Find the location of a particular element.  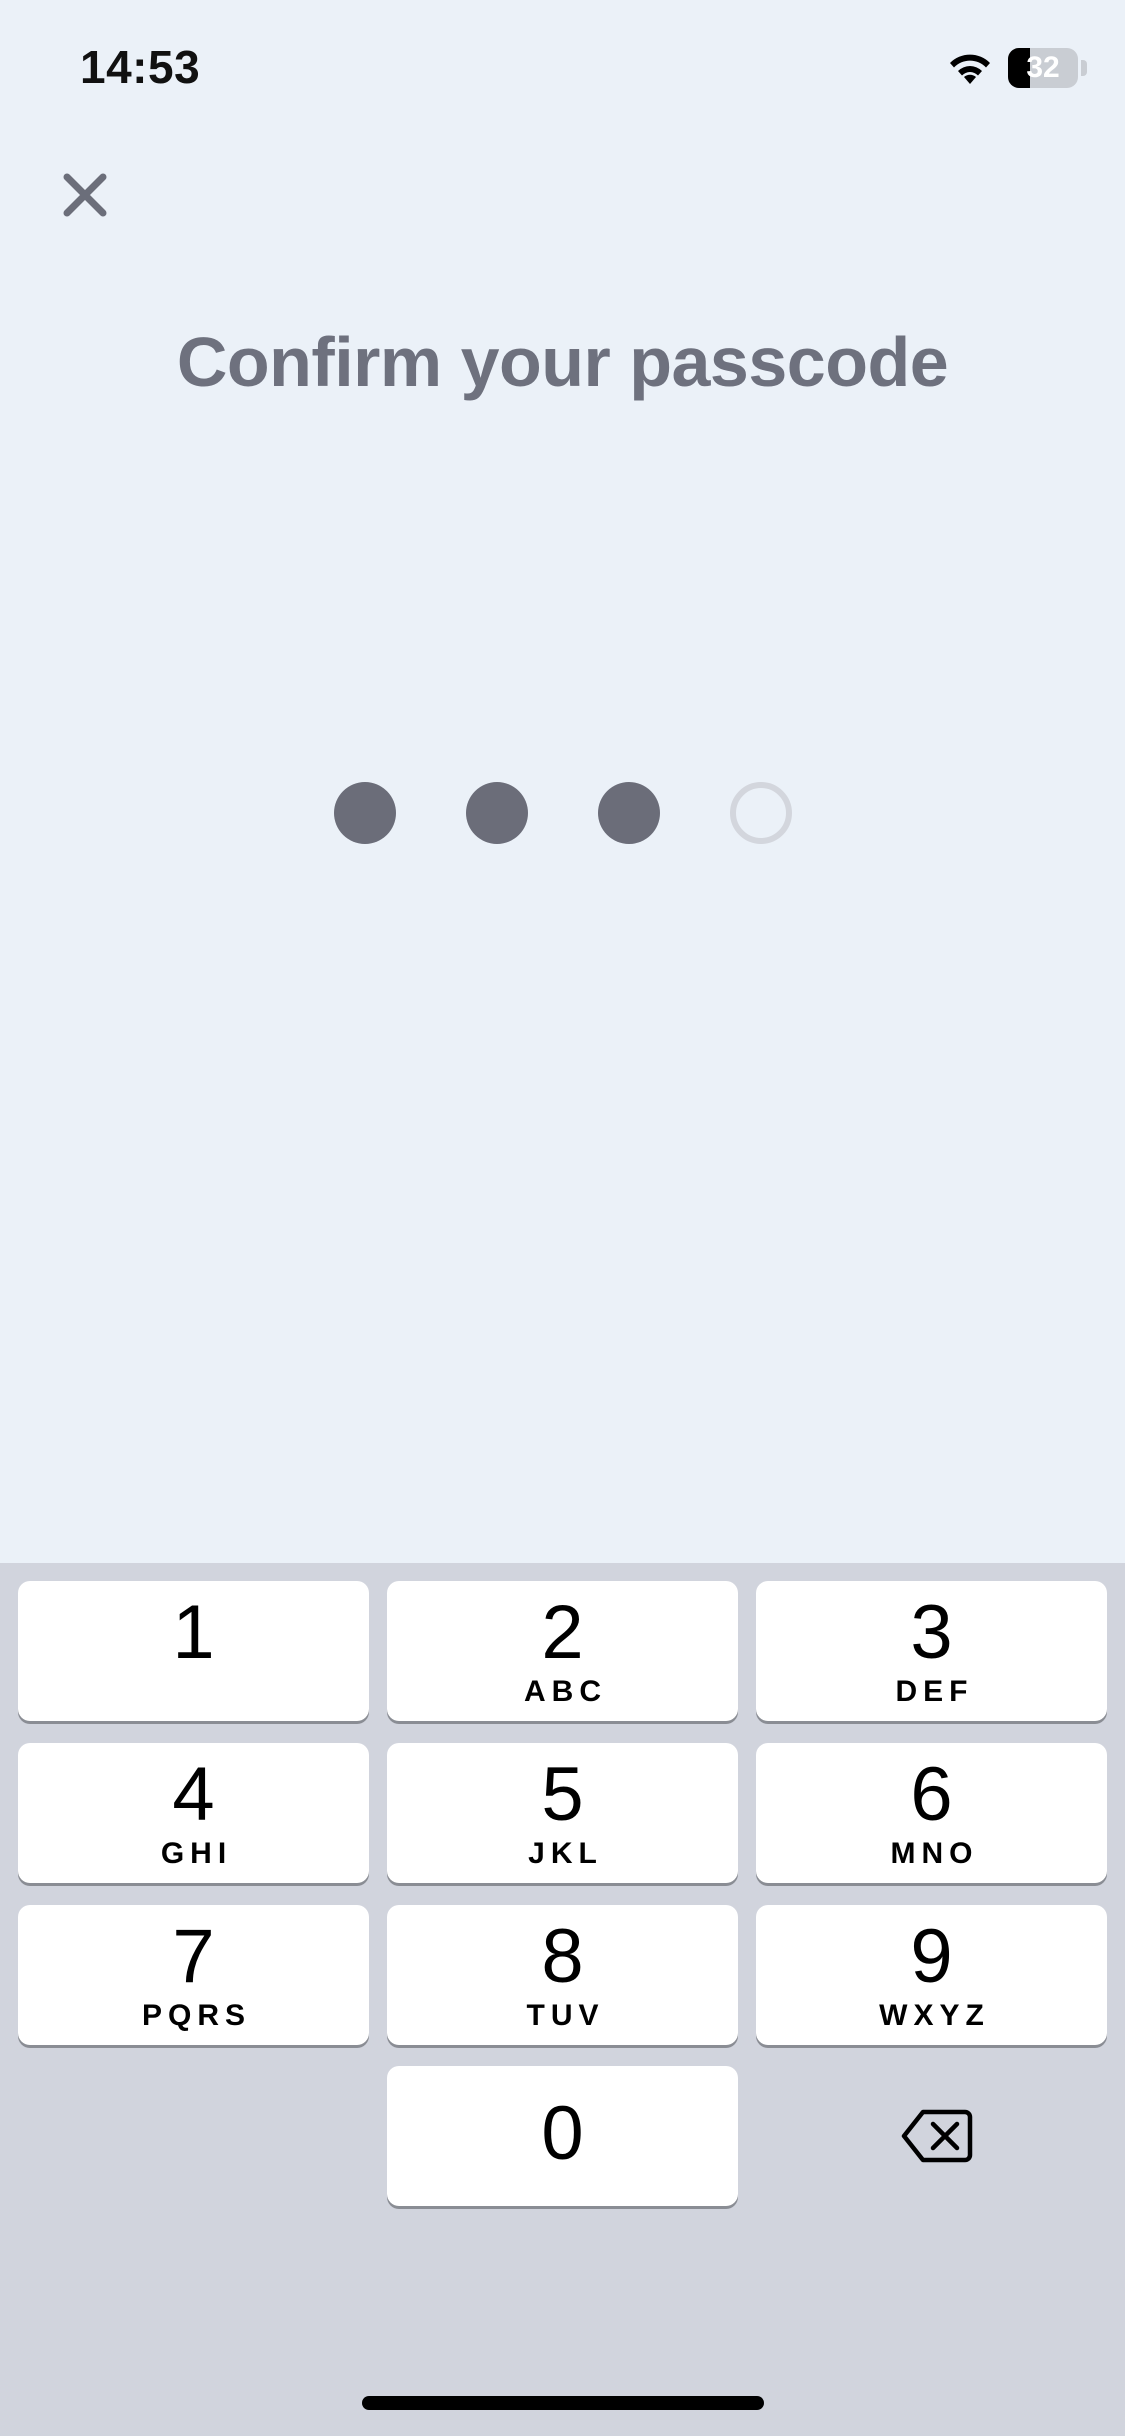

key-digit: 5 is located at coordinates (562, 1794).